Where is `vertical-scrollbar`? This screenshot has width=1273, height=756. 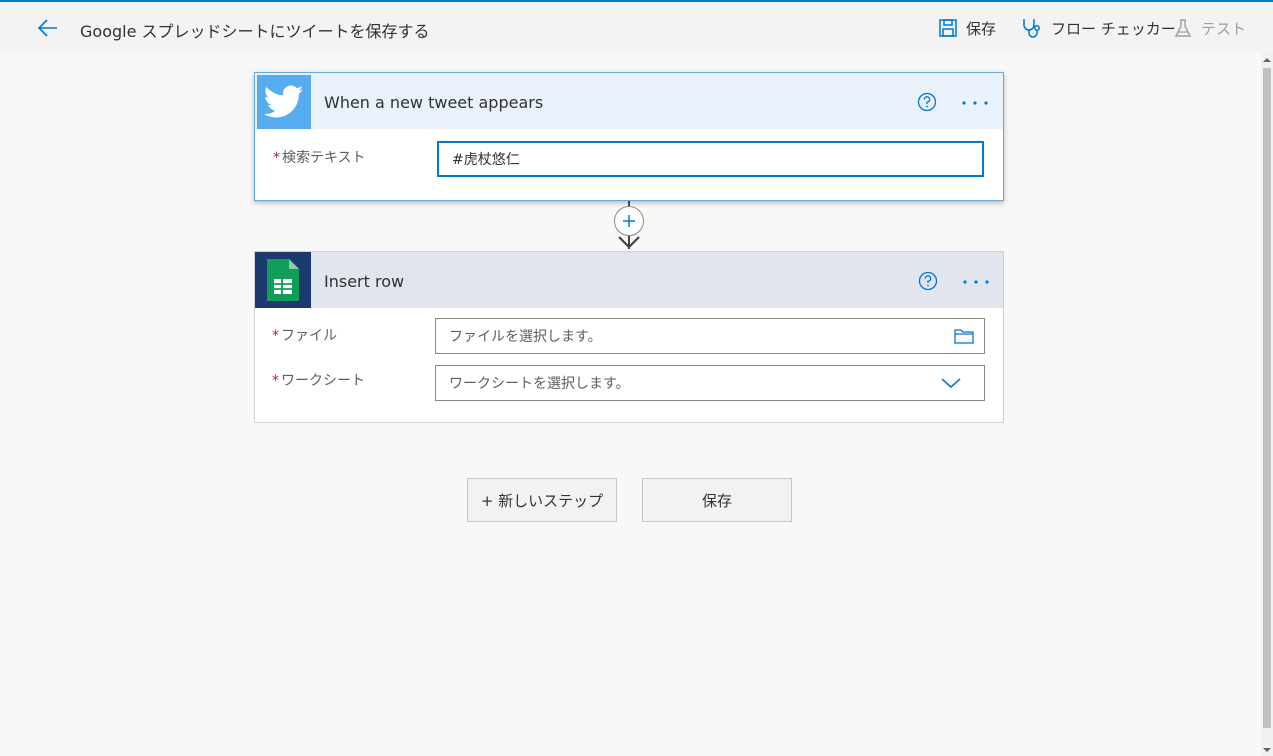 vertical-scrollbar is located at coordinates (1267, 404).